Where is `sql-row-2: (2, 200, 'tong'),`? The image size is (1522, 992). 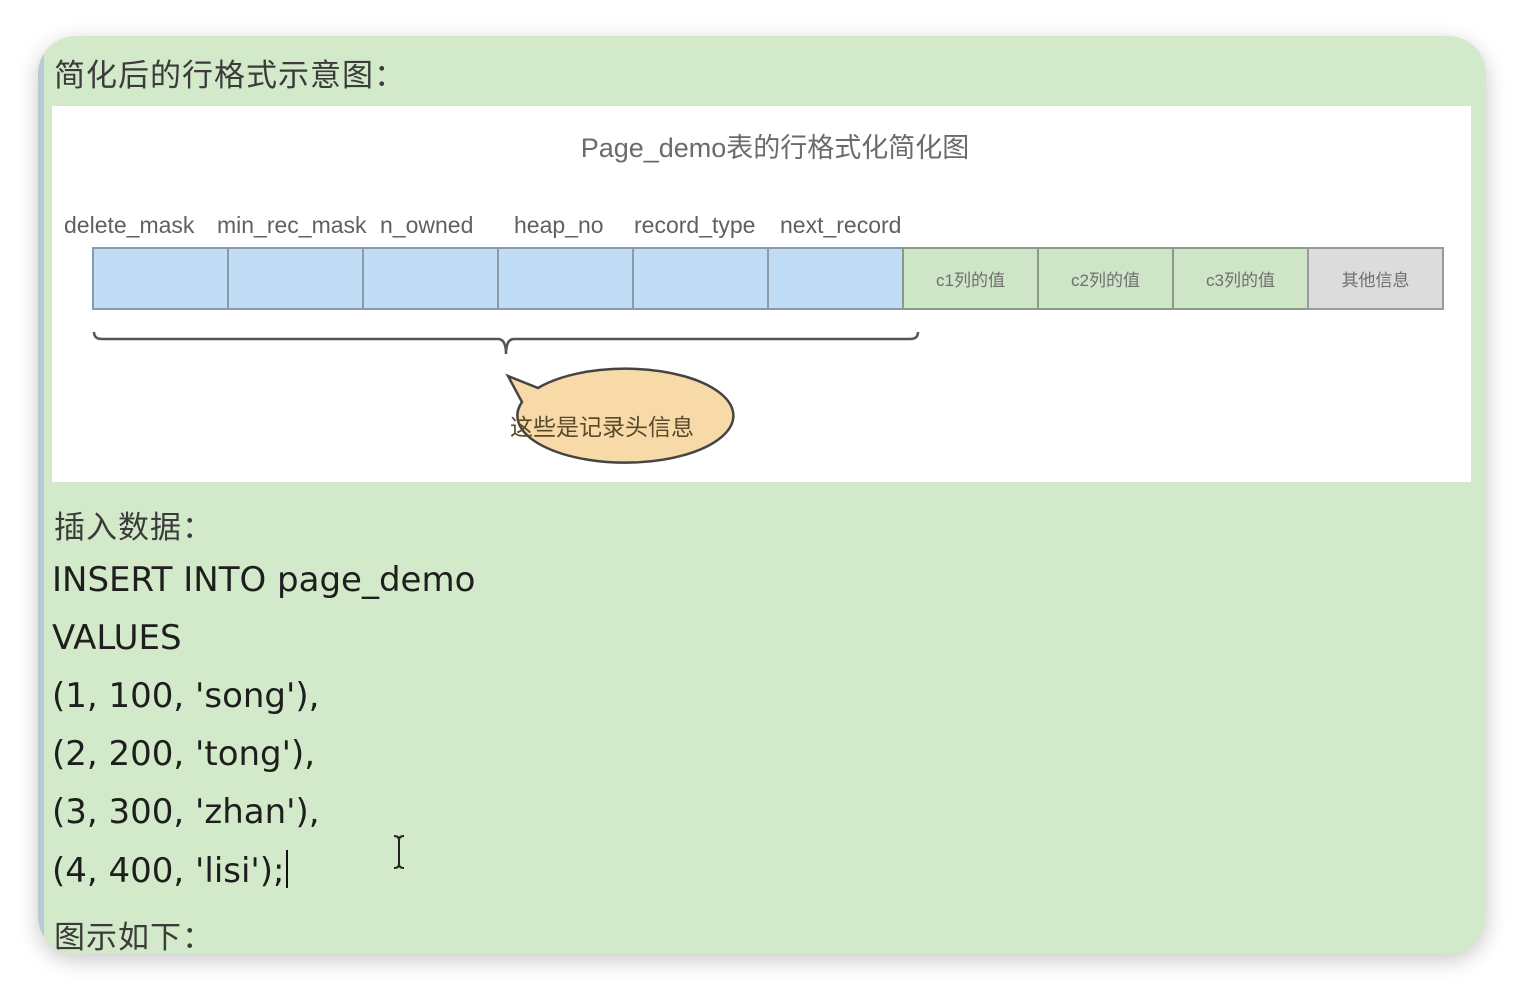
sql-row-2: (2, 200, 'tong'), is located at coordinates (183, 754).